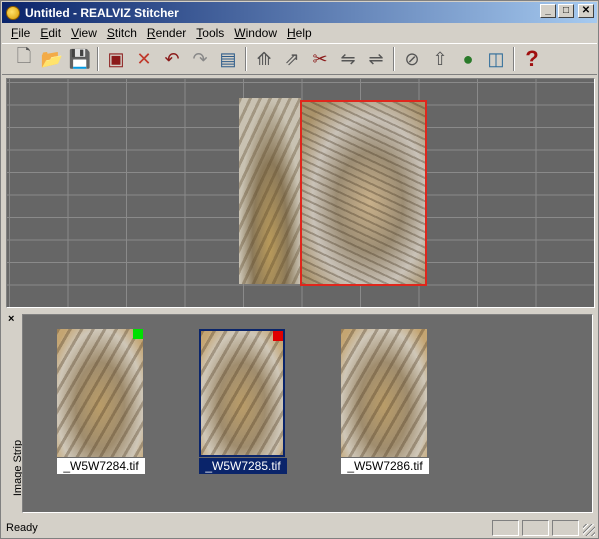  I want to click on delete-icon: ✕, so click(144, 58).